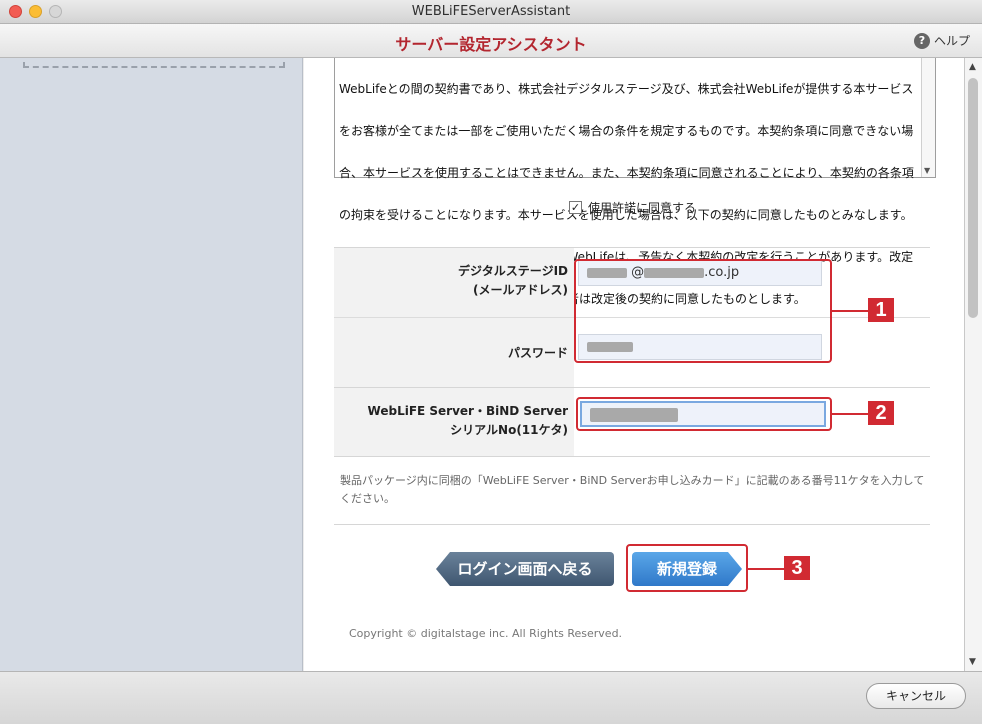 Image resolution: width=982 pixels, height=724 pixels. Describe the element at coordinates (973, 364) in the screenshot. I see `main-scrollbar: ▲ ▼` at that location.